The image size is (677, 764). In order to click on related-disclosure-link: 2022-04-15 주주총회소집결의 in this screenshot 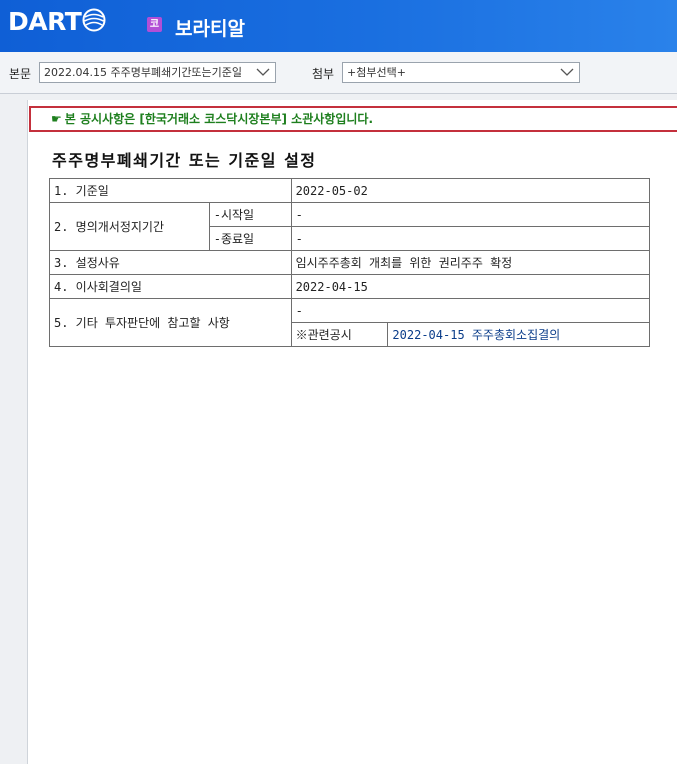, I will do `click(518, 334)`.